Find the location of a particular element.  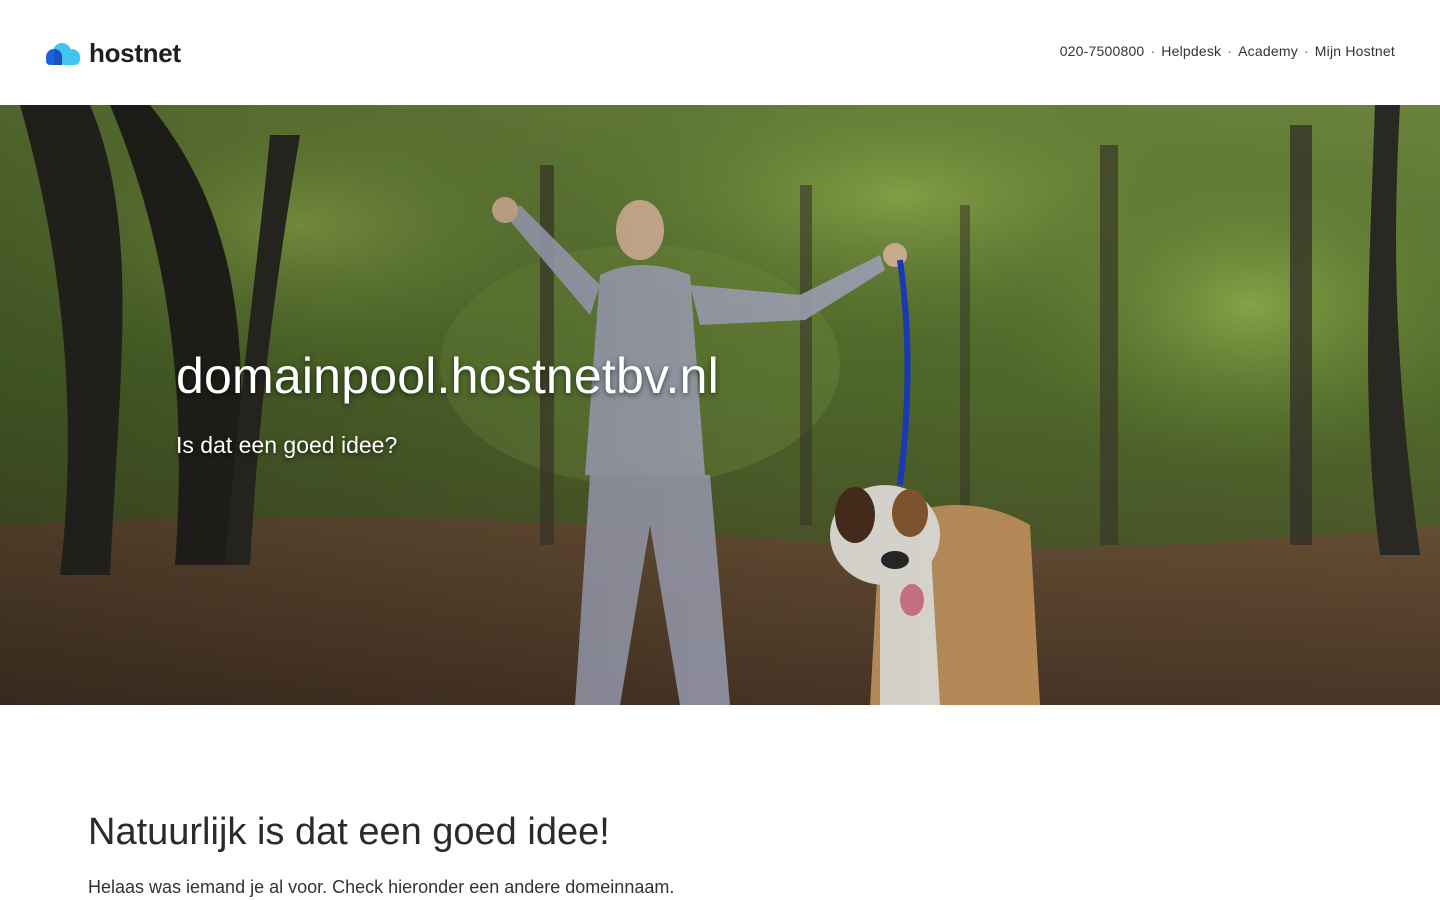

academy-link: Academy is located at coordinates (1268, 51).